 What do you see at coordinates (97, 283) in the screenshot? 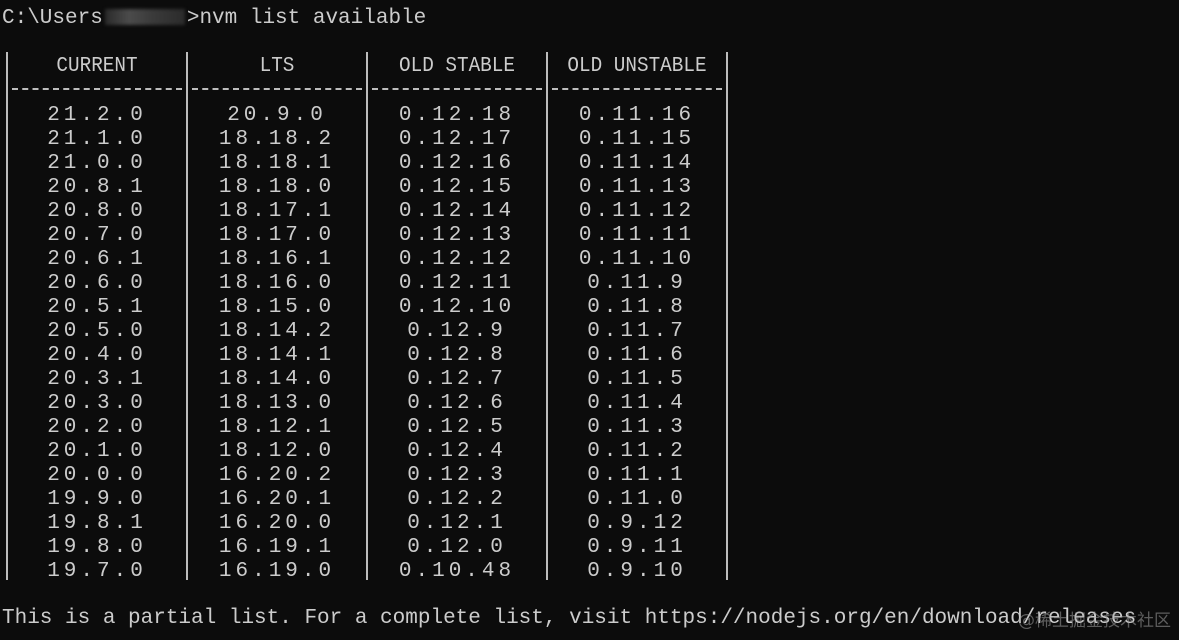
I see `version-cell: 20.6.0` at bounding box center [97, 283].